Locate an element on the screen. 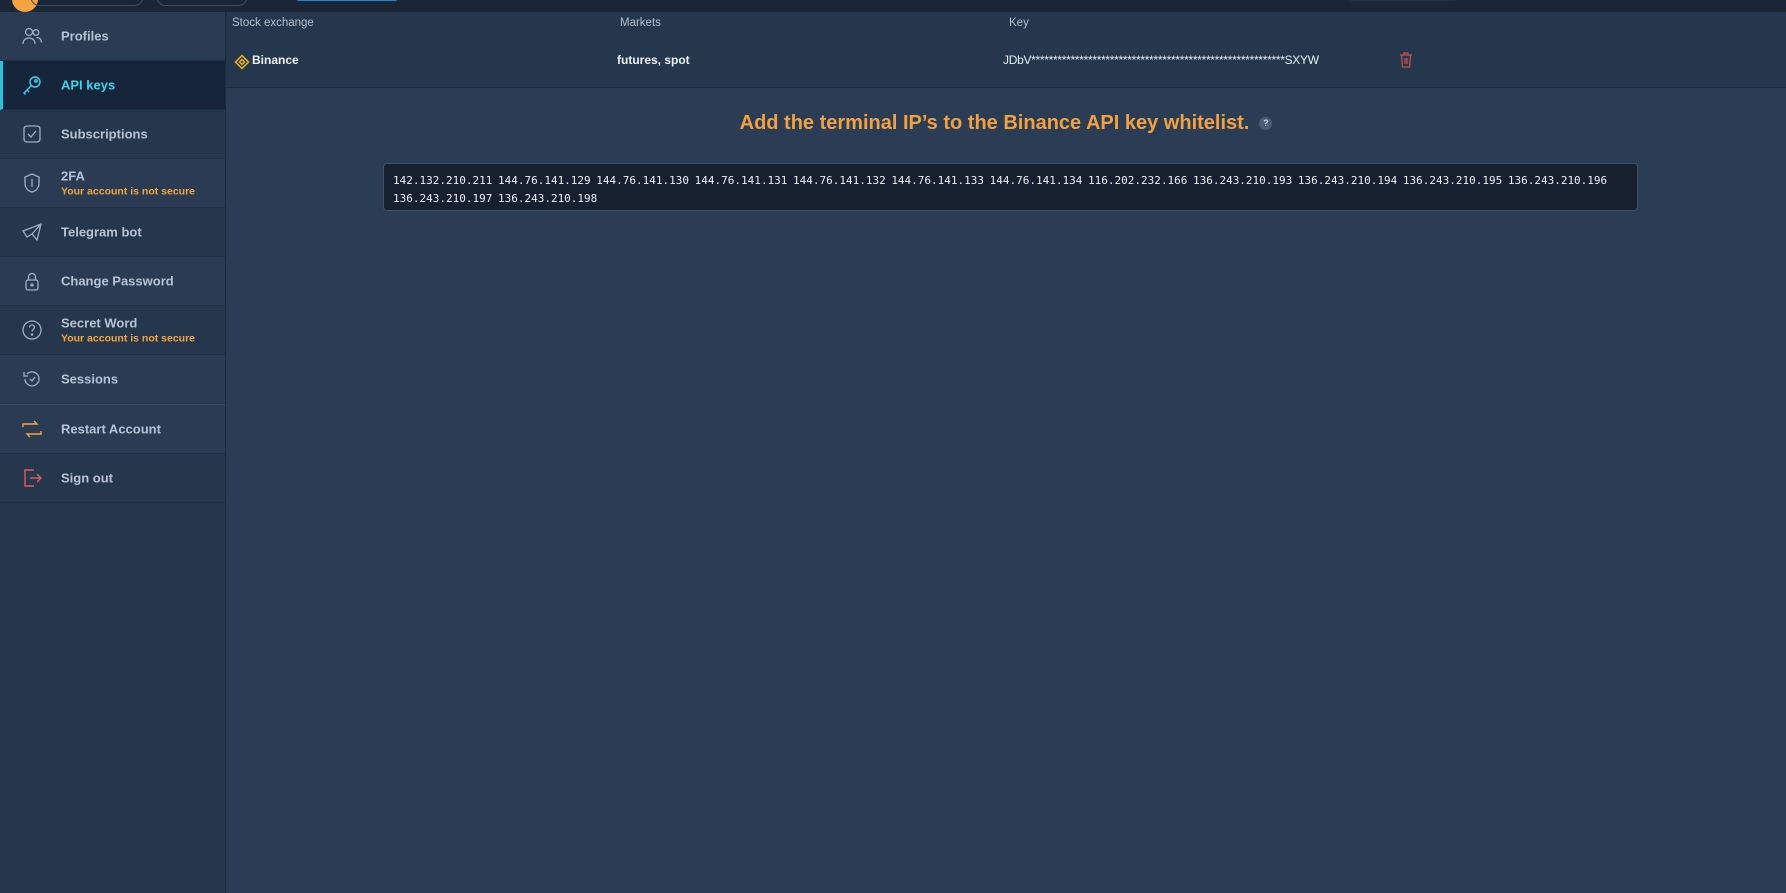 The height and width of the screenshot is (893, 1786). sidebar-item-api-keys: API keys is located at coordinates (112, 85).